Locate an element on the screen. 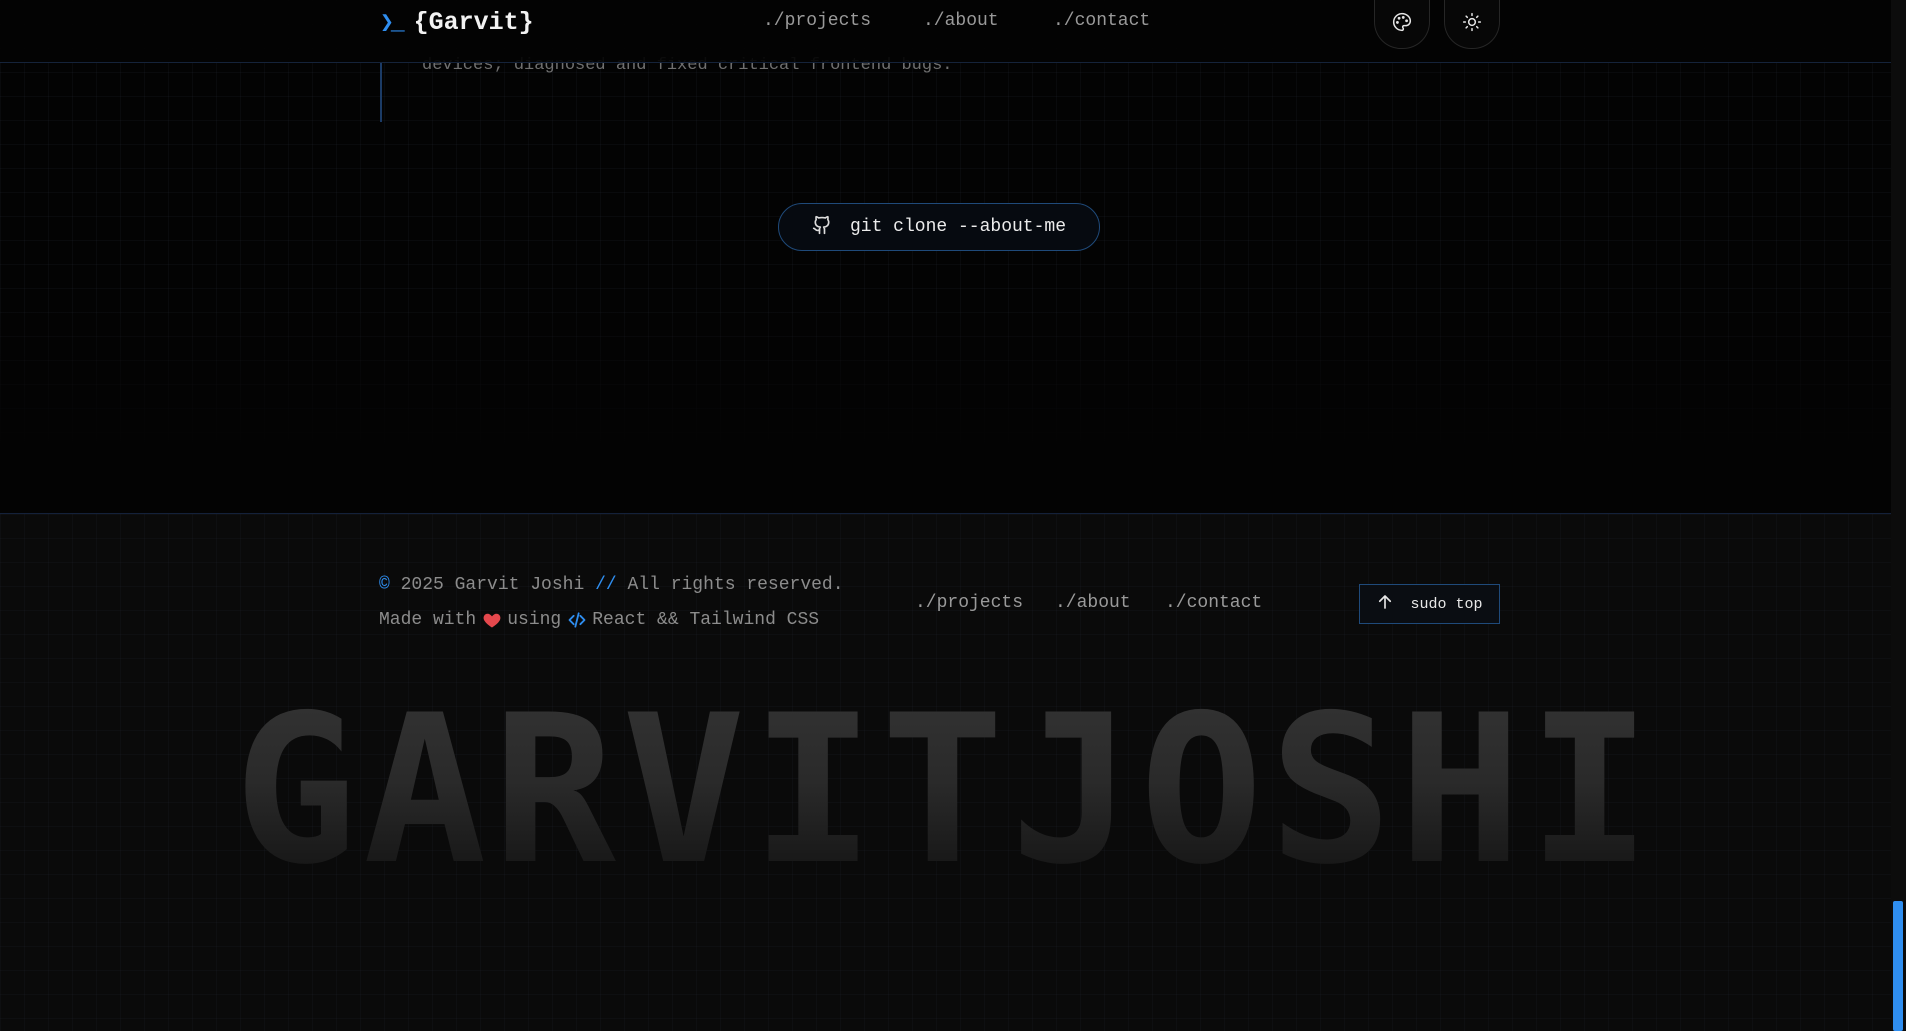 This screenshot has width=1906, height=1031. nav-about: ./about is located at coordinates (961, 21).